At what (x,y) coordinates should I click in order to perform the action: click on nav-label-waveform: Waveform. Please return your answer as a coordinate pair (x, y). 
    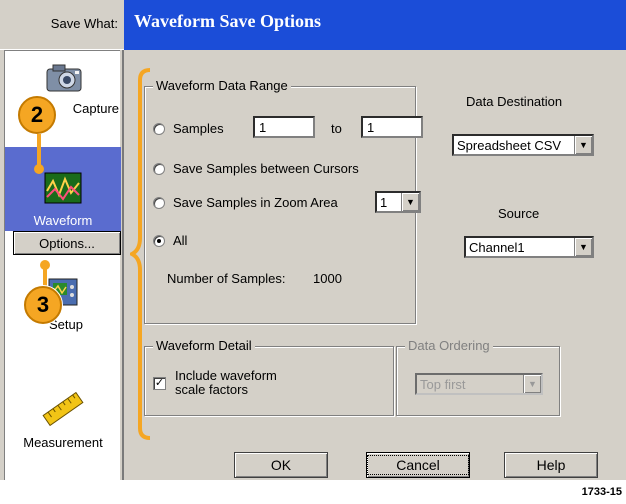
    Looking at the image, I should click on (63, 220).